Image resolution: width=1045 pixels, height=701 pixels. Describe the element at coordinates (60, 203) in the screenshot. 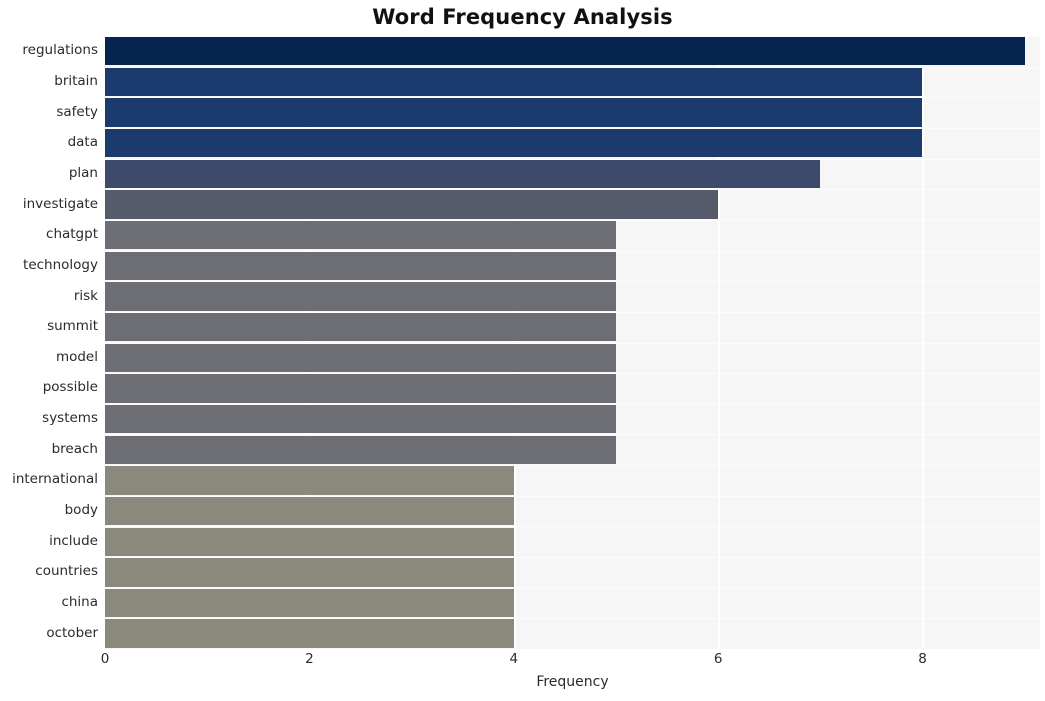

I see `y-tick-label-investigate: investigate` at that location.